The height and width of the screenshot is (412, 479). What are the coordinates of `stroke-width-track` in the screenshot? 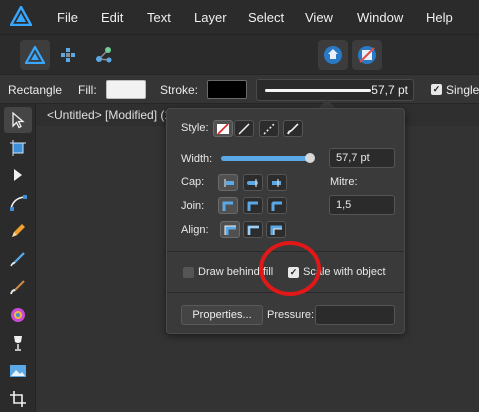 It's located at (318, 90).